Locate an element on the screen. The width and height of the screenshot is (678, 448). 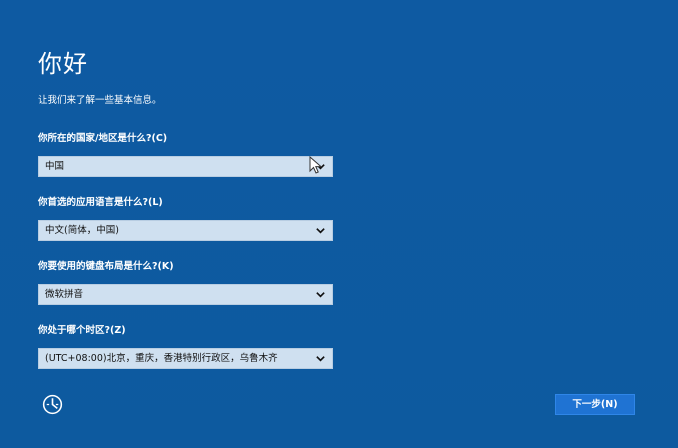
time-zone-label: 你处于哪个时区?(Z) is located at coordinates (82, 330).